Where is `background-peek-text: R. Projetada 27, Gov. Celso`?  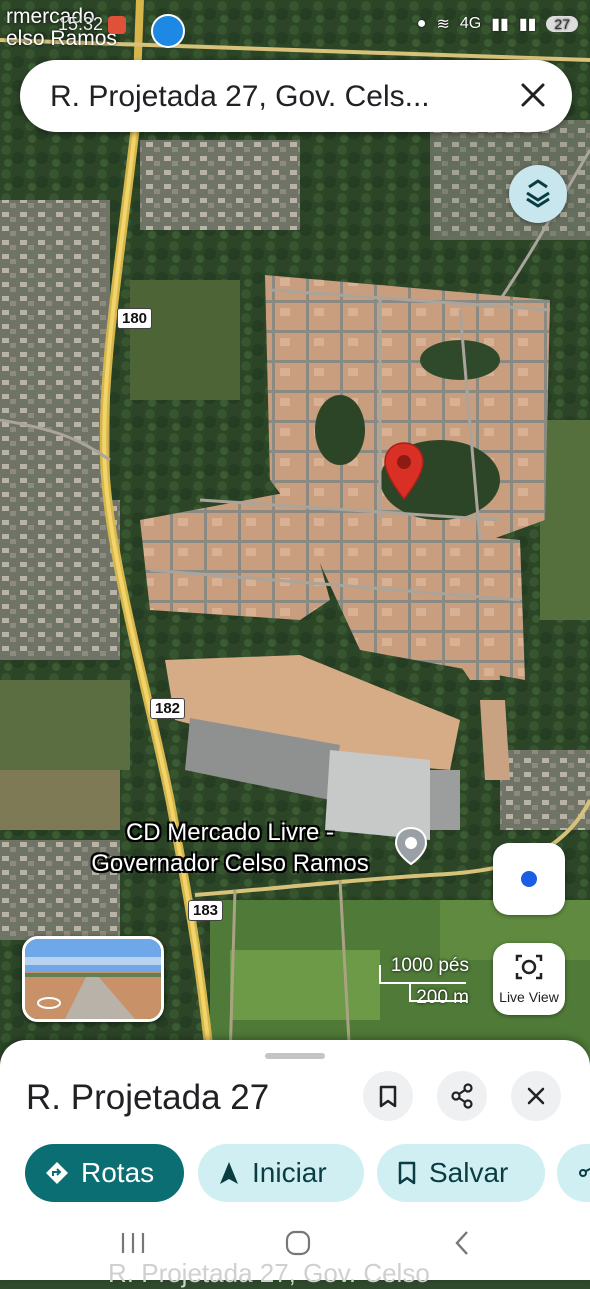
background-peek-text: R. Projetada 27, Gov. Celso is located at coordinates (269, 1273).